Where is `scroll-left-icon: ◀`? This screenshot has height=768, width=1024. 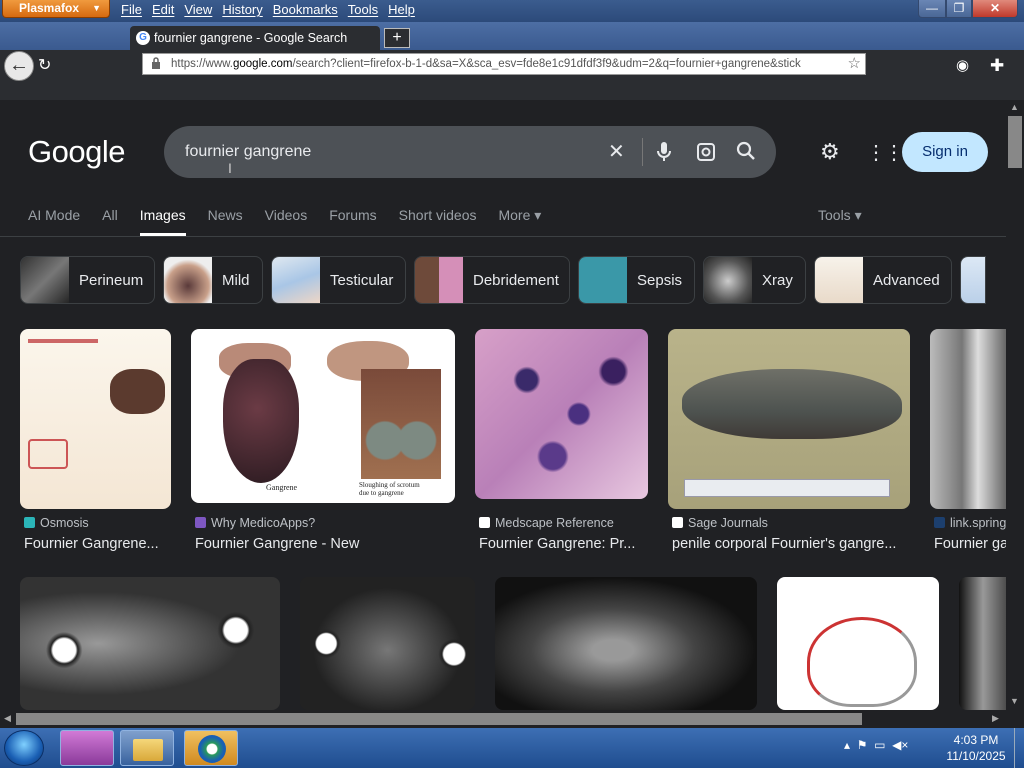
scroll-left-icon: ◀ is located at coordinates (7, 718).